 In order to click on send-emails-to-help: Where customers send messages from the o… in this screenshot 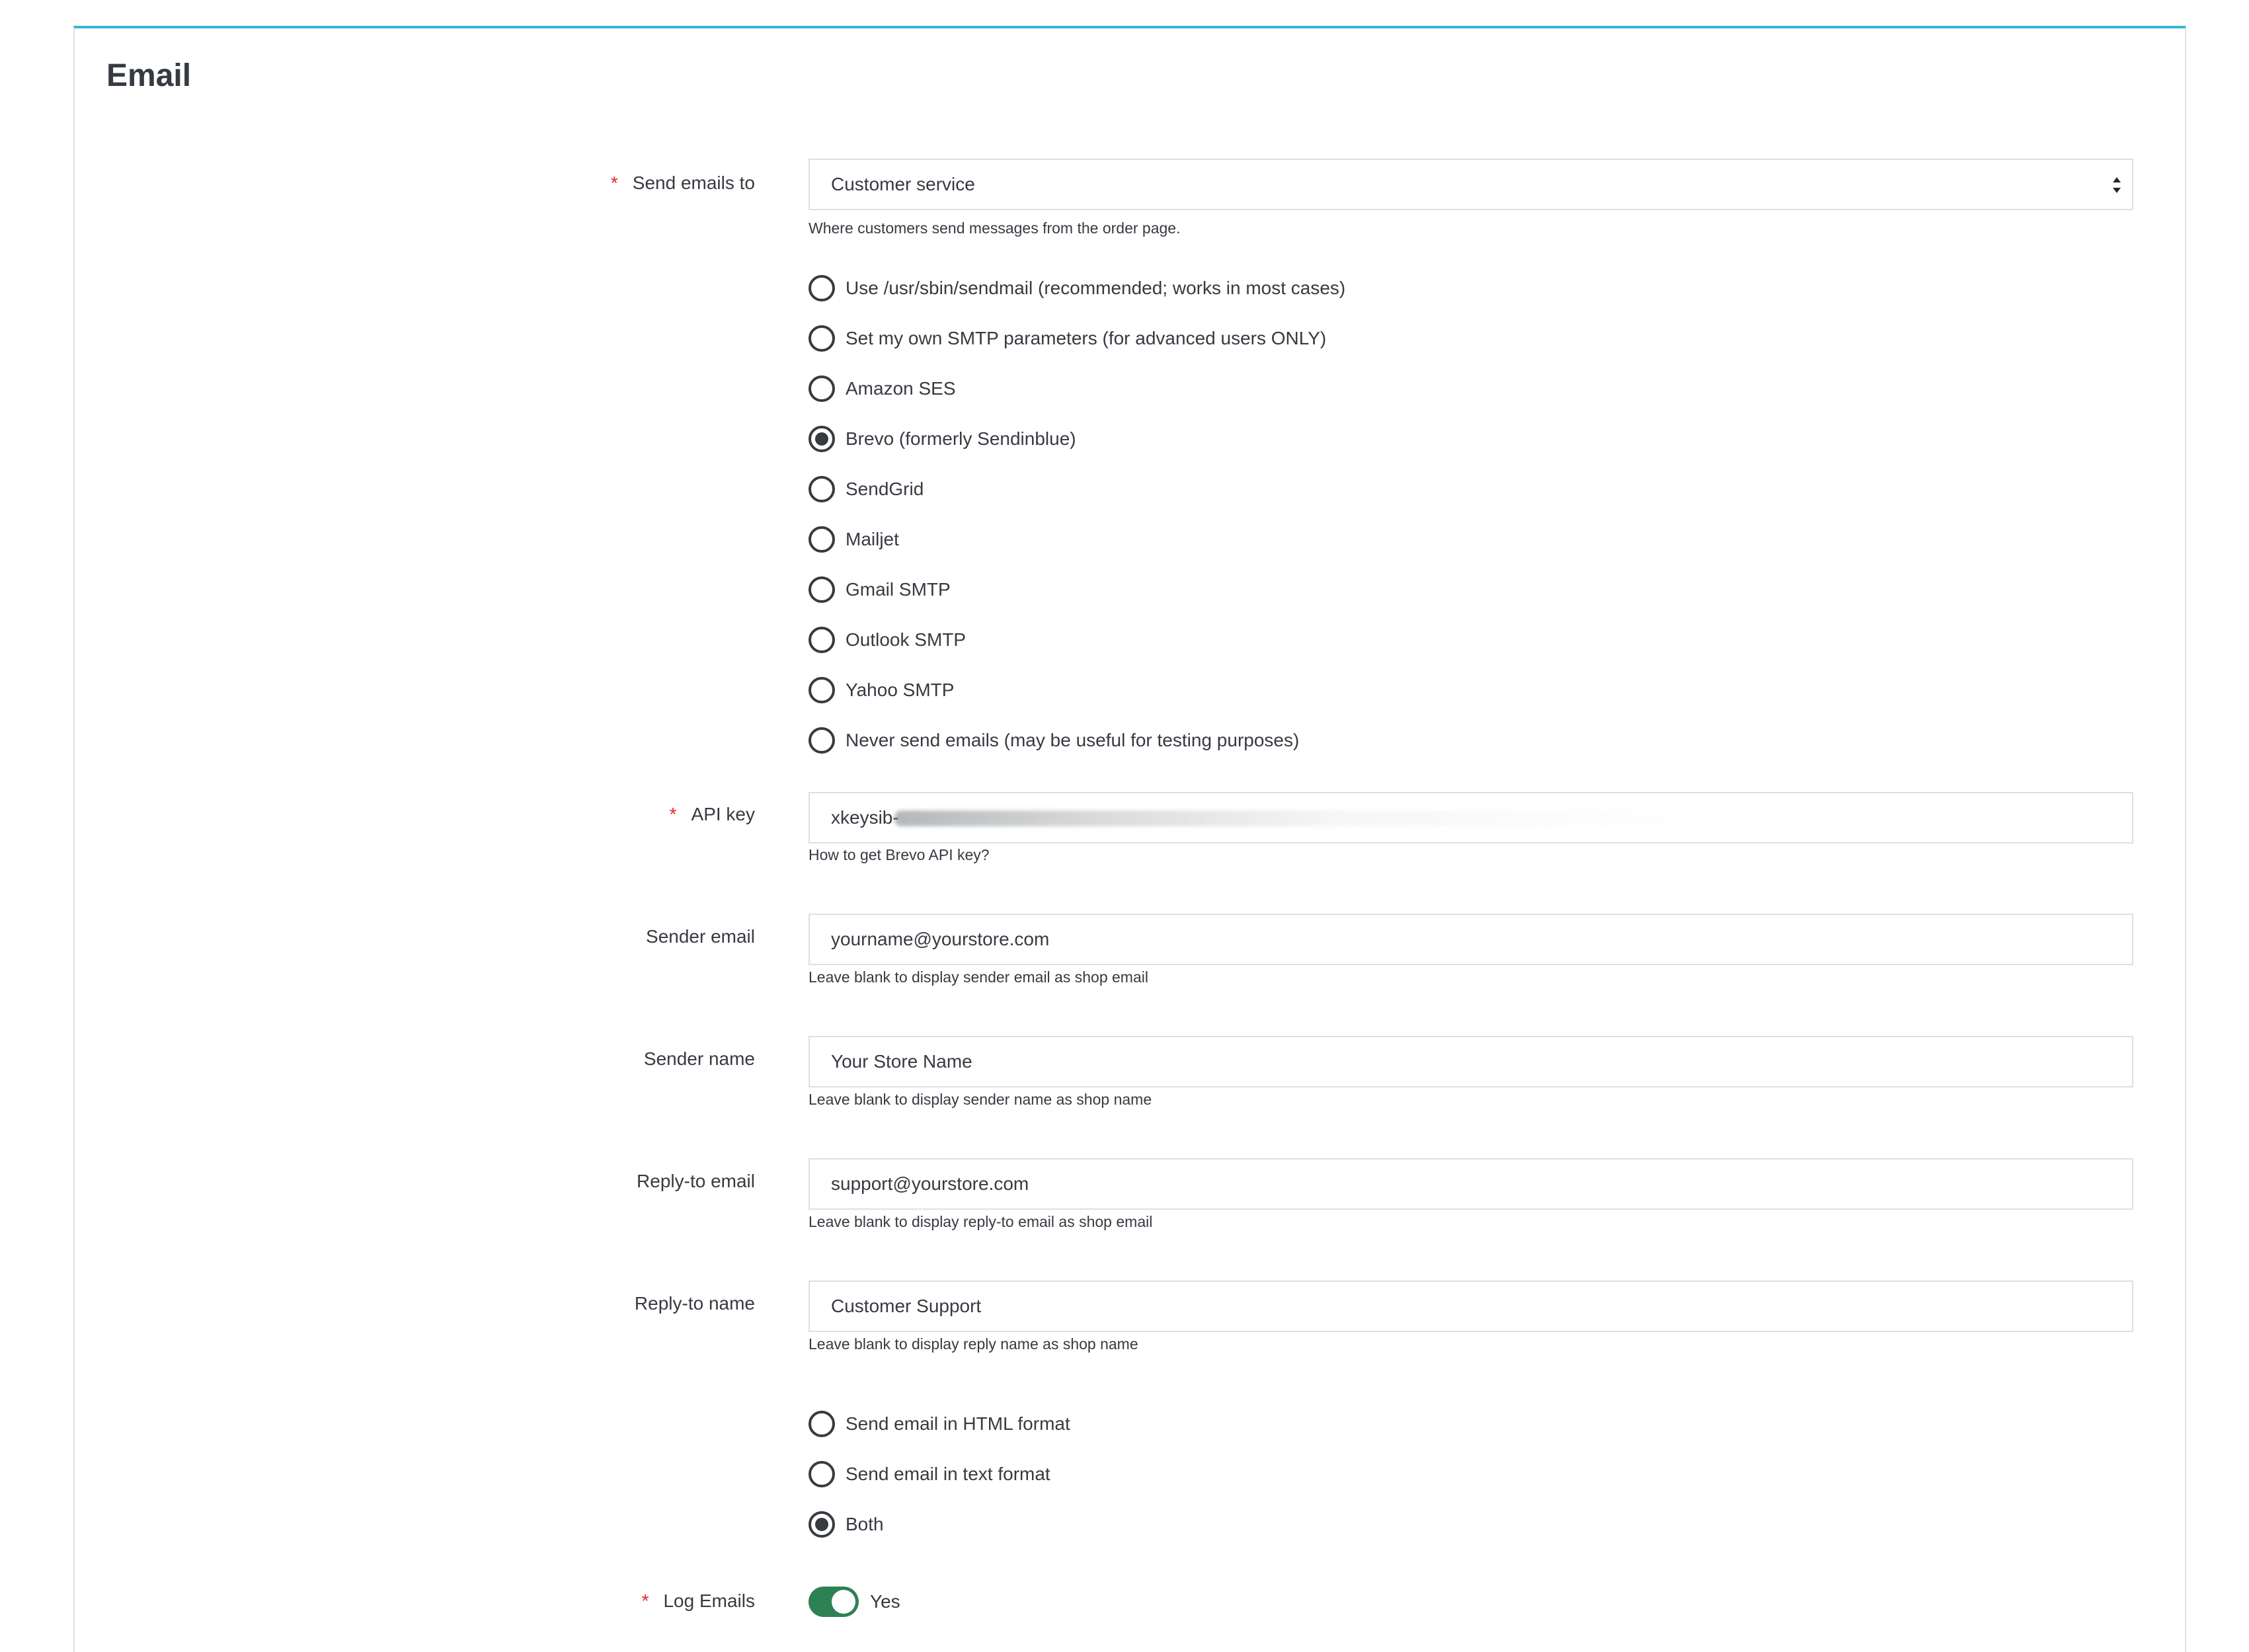, I will do `click(995, 228)`.